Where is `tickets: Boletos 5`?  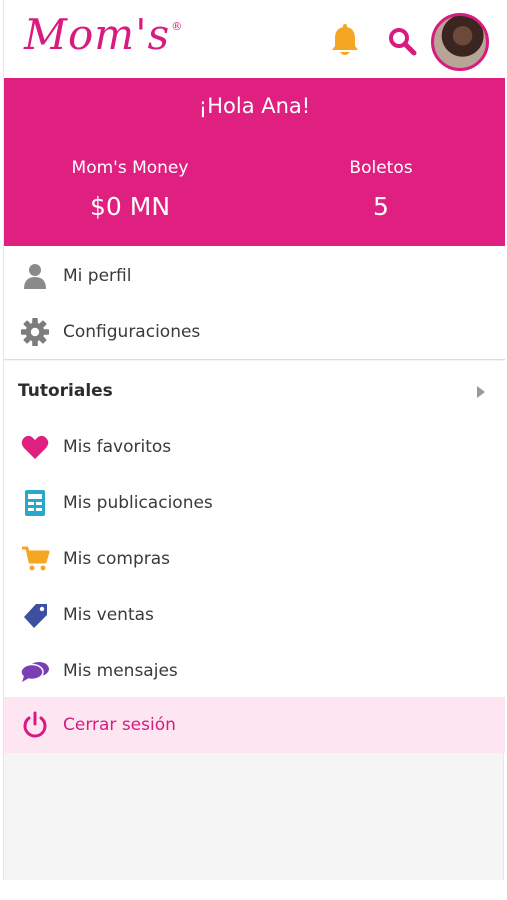 tickets: Boletos 5 is located at coordinates (381, 189).